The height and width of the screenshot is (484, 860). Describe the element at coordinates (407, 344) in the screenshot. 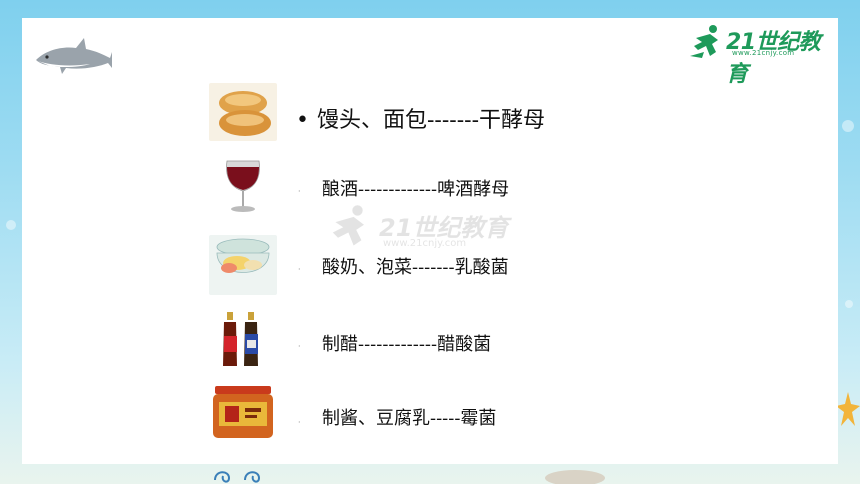

I see `list-item-vinegar: 制醋-------------醋酸菌` at that location.